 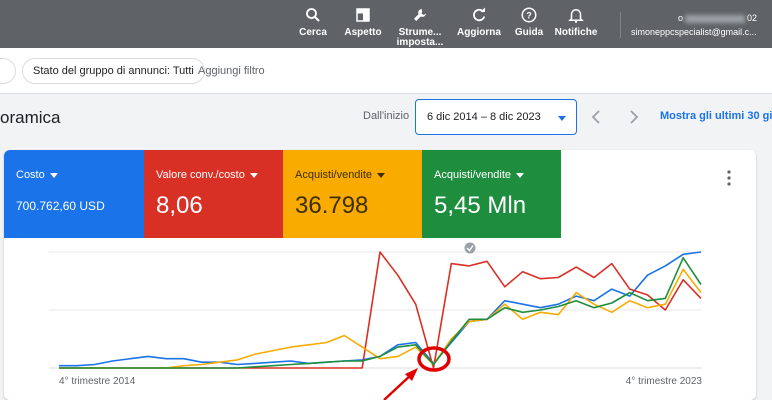 What do you see at coordinates (363, 15) in the screenshot?
I see `appearance-icon` at bounding box center [363, 15].